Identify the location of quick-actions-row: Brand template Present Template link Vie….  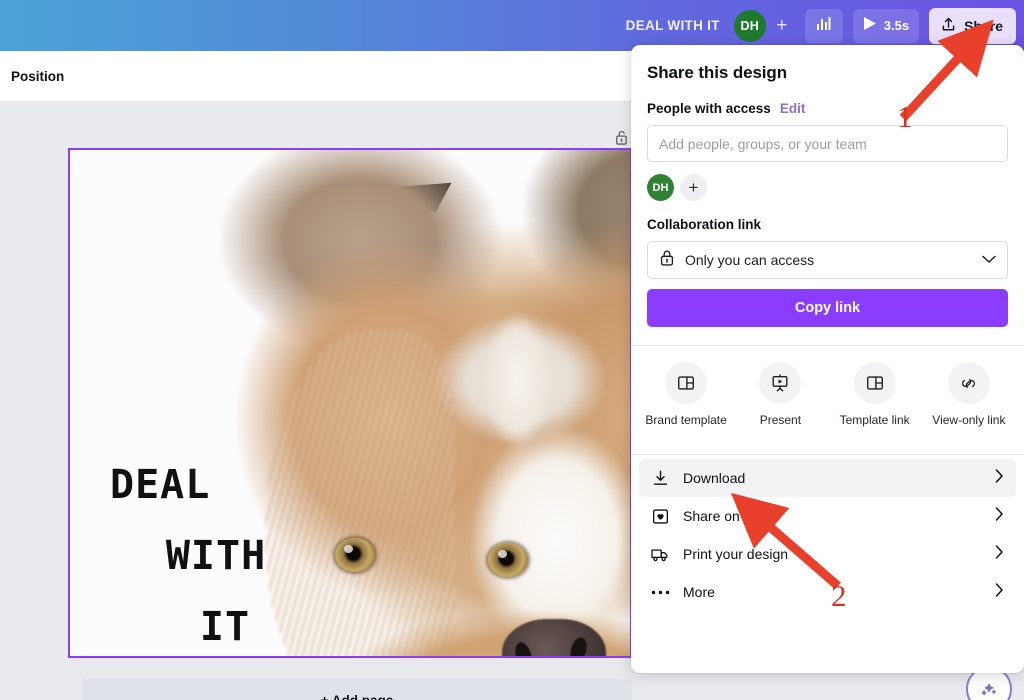
(827, 391).